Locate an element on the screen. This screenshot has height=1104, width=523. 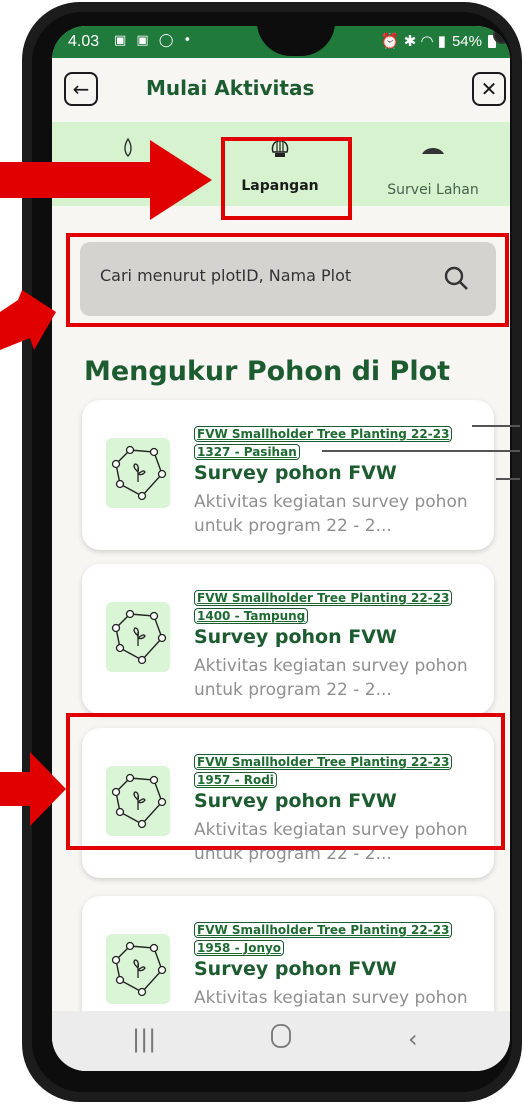
close-icon: ✕ is located at coordinates (489, 89).